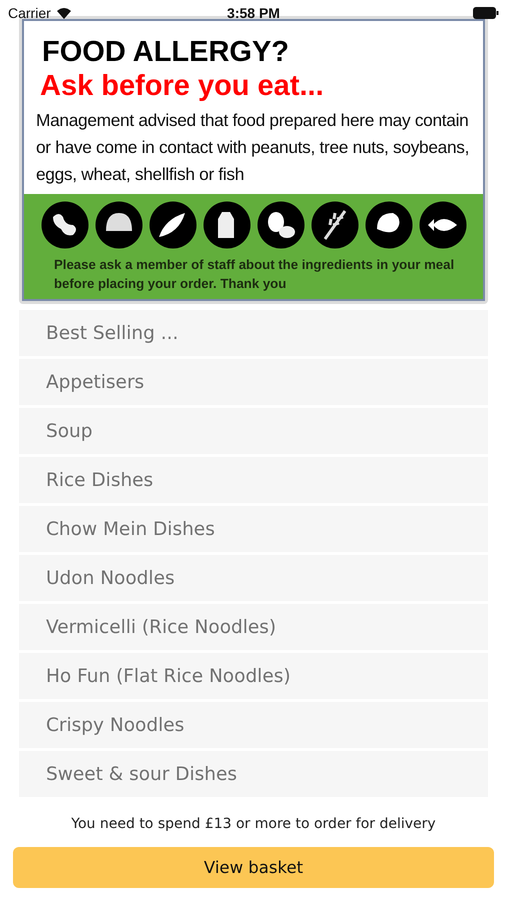  I want to click on delivery-minimum-message: You need to spend £13 or more to order for delivery, so click(253, 824).